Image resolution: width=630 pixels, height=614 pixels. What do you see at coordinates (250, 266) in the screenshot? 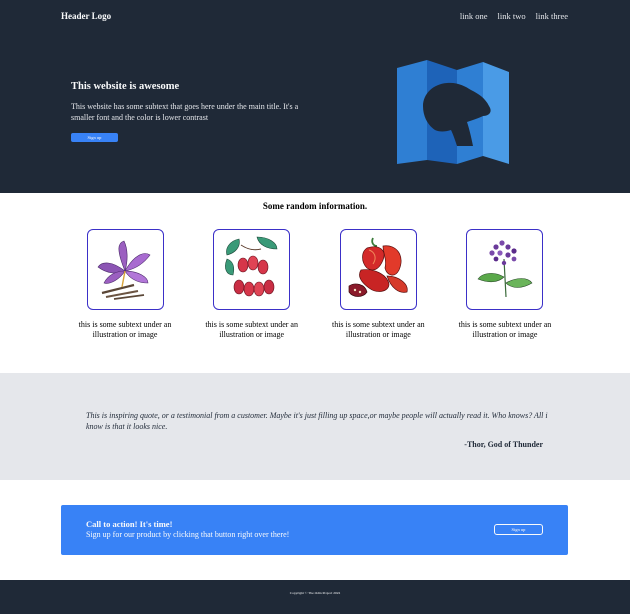
I see `berries-icon` at bounding box center [250, 266].